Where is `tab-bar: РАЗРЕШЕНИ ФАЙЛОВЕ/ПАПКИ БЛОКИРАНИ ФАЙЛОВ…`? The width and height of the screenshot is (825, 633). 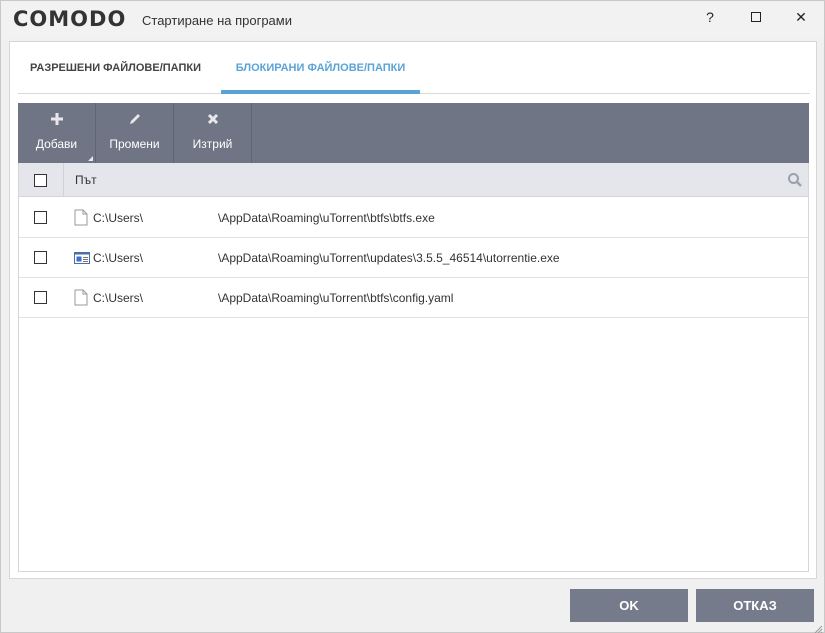
tab-bar: РАЗРЕШЕНИ ФАЙЛОВЕ/ПАПКИ БЛОКИРАНИ ФАЙЛОВ… is located at coordinates (414, 68).